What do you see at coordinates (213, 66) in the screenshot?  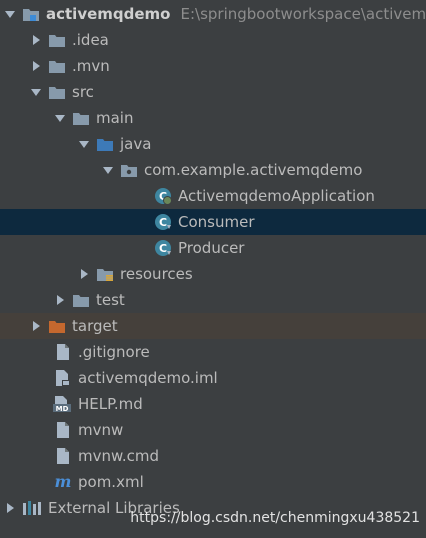 I see `tree-row-mvn: .mvn` at bounding box center [213, 66].